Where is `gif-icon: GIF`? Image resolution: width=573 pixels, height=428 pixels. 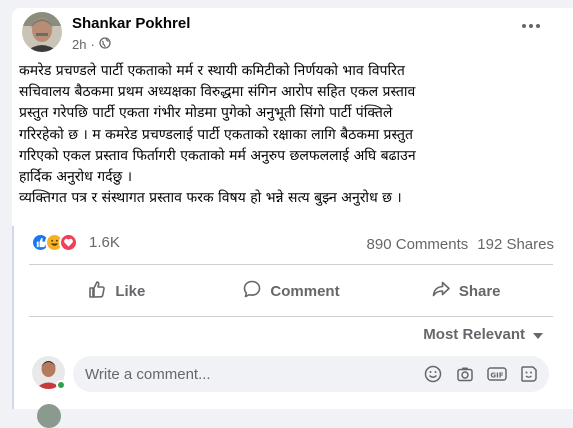
gif-icon: GIF is located at coordinates (497, 374).